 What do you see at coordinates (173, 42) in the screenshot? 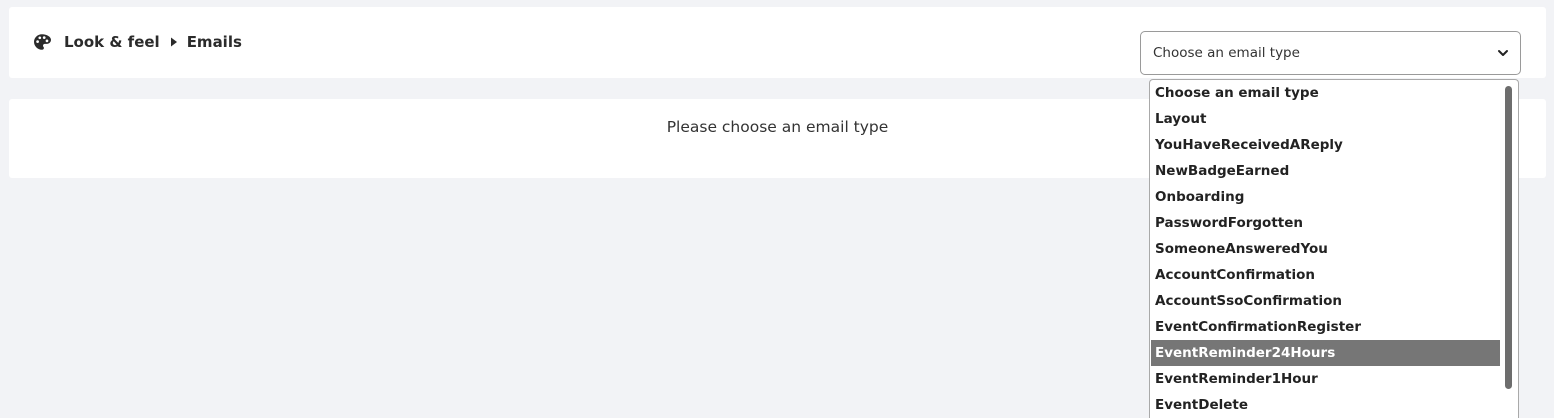
I see `caret-right-icon` at bounding box center [173, 42].